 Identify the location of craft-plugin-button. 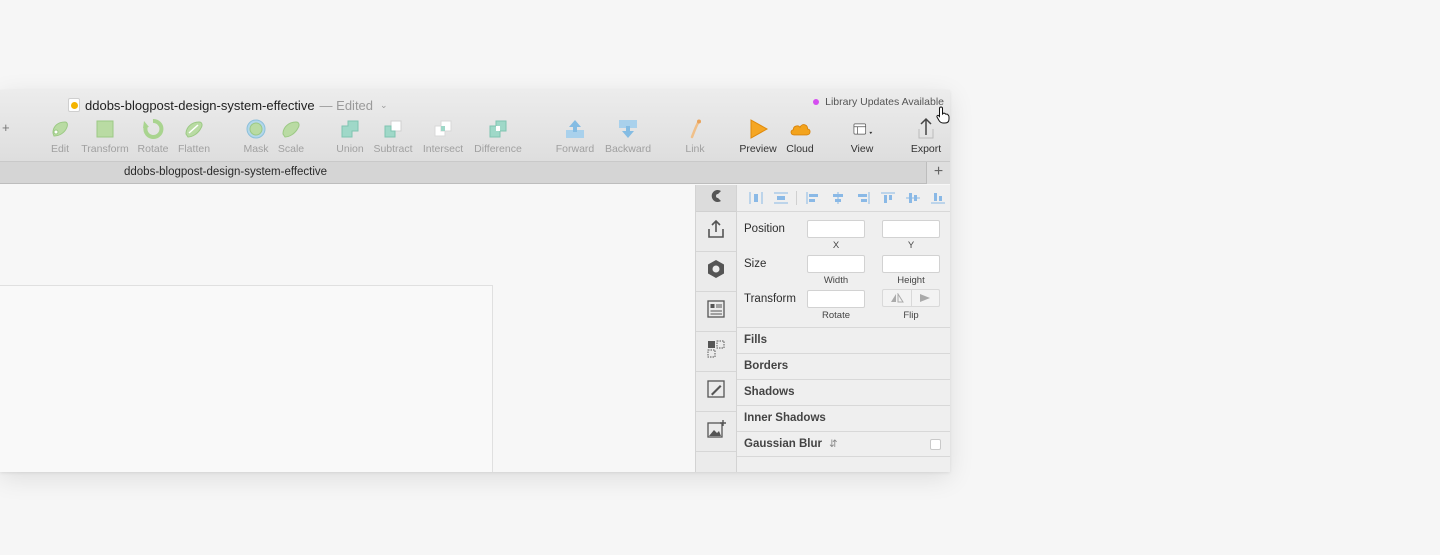
(716, 198).